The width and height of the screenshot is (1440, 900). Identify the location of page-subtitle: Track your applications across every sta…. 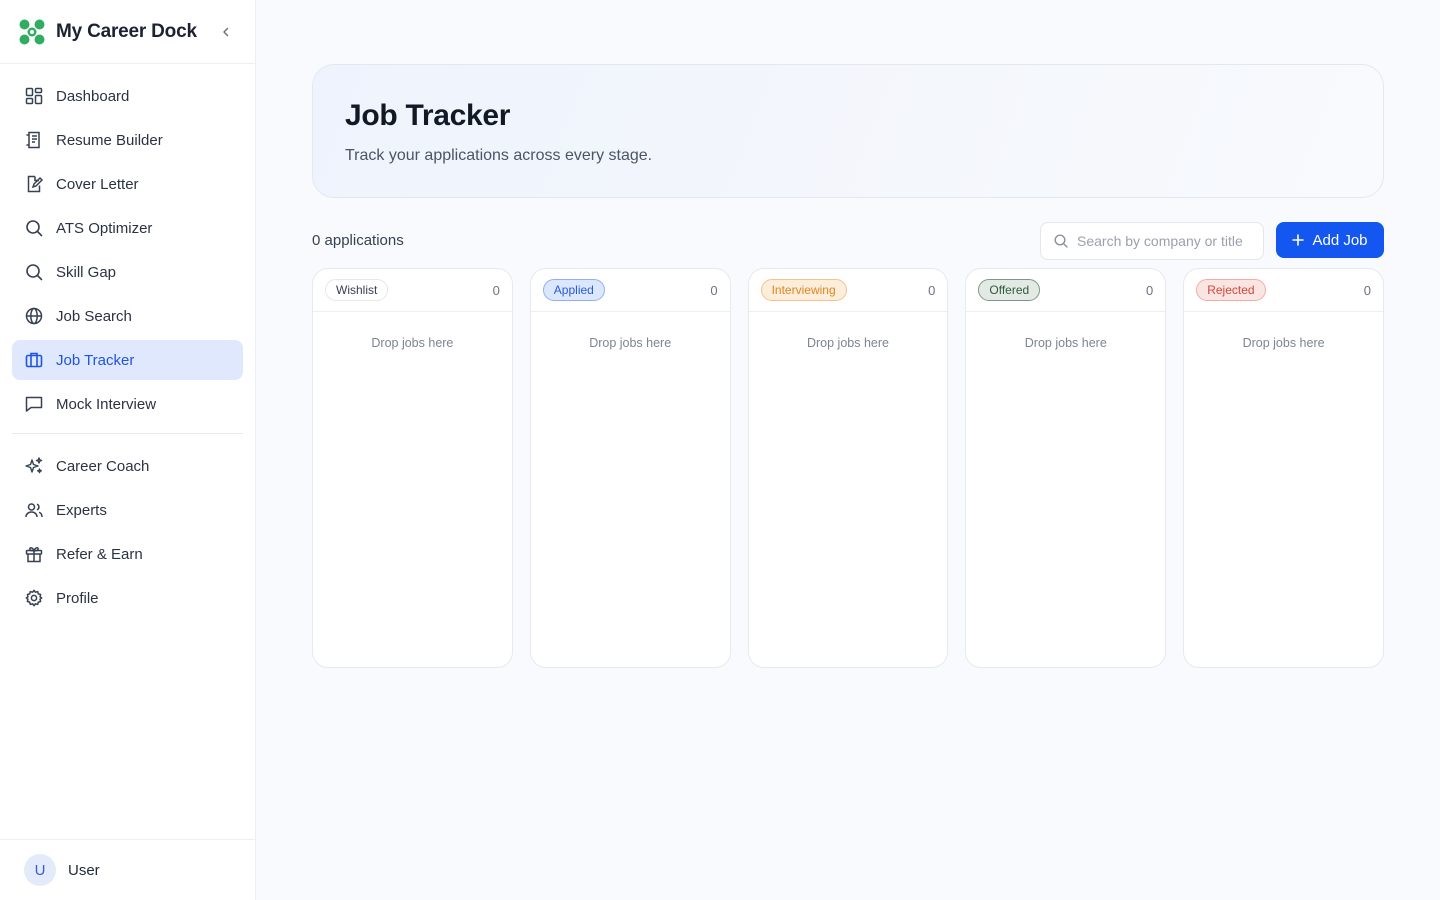
(499, 155).